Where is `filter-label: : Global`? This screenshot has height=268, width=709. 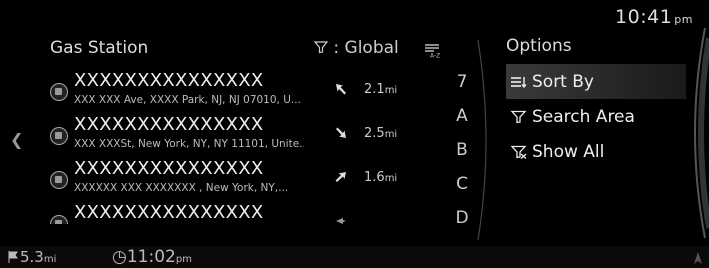
filter-label: : Global is located at coordinates (366, 48).